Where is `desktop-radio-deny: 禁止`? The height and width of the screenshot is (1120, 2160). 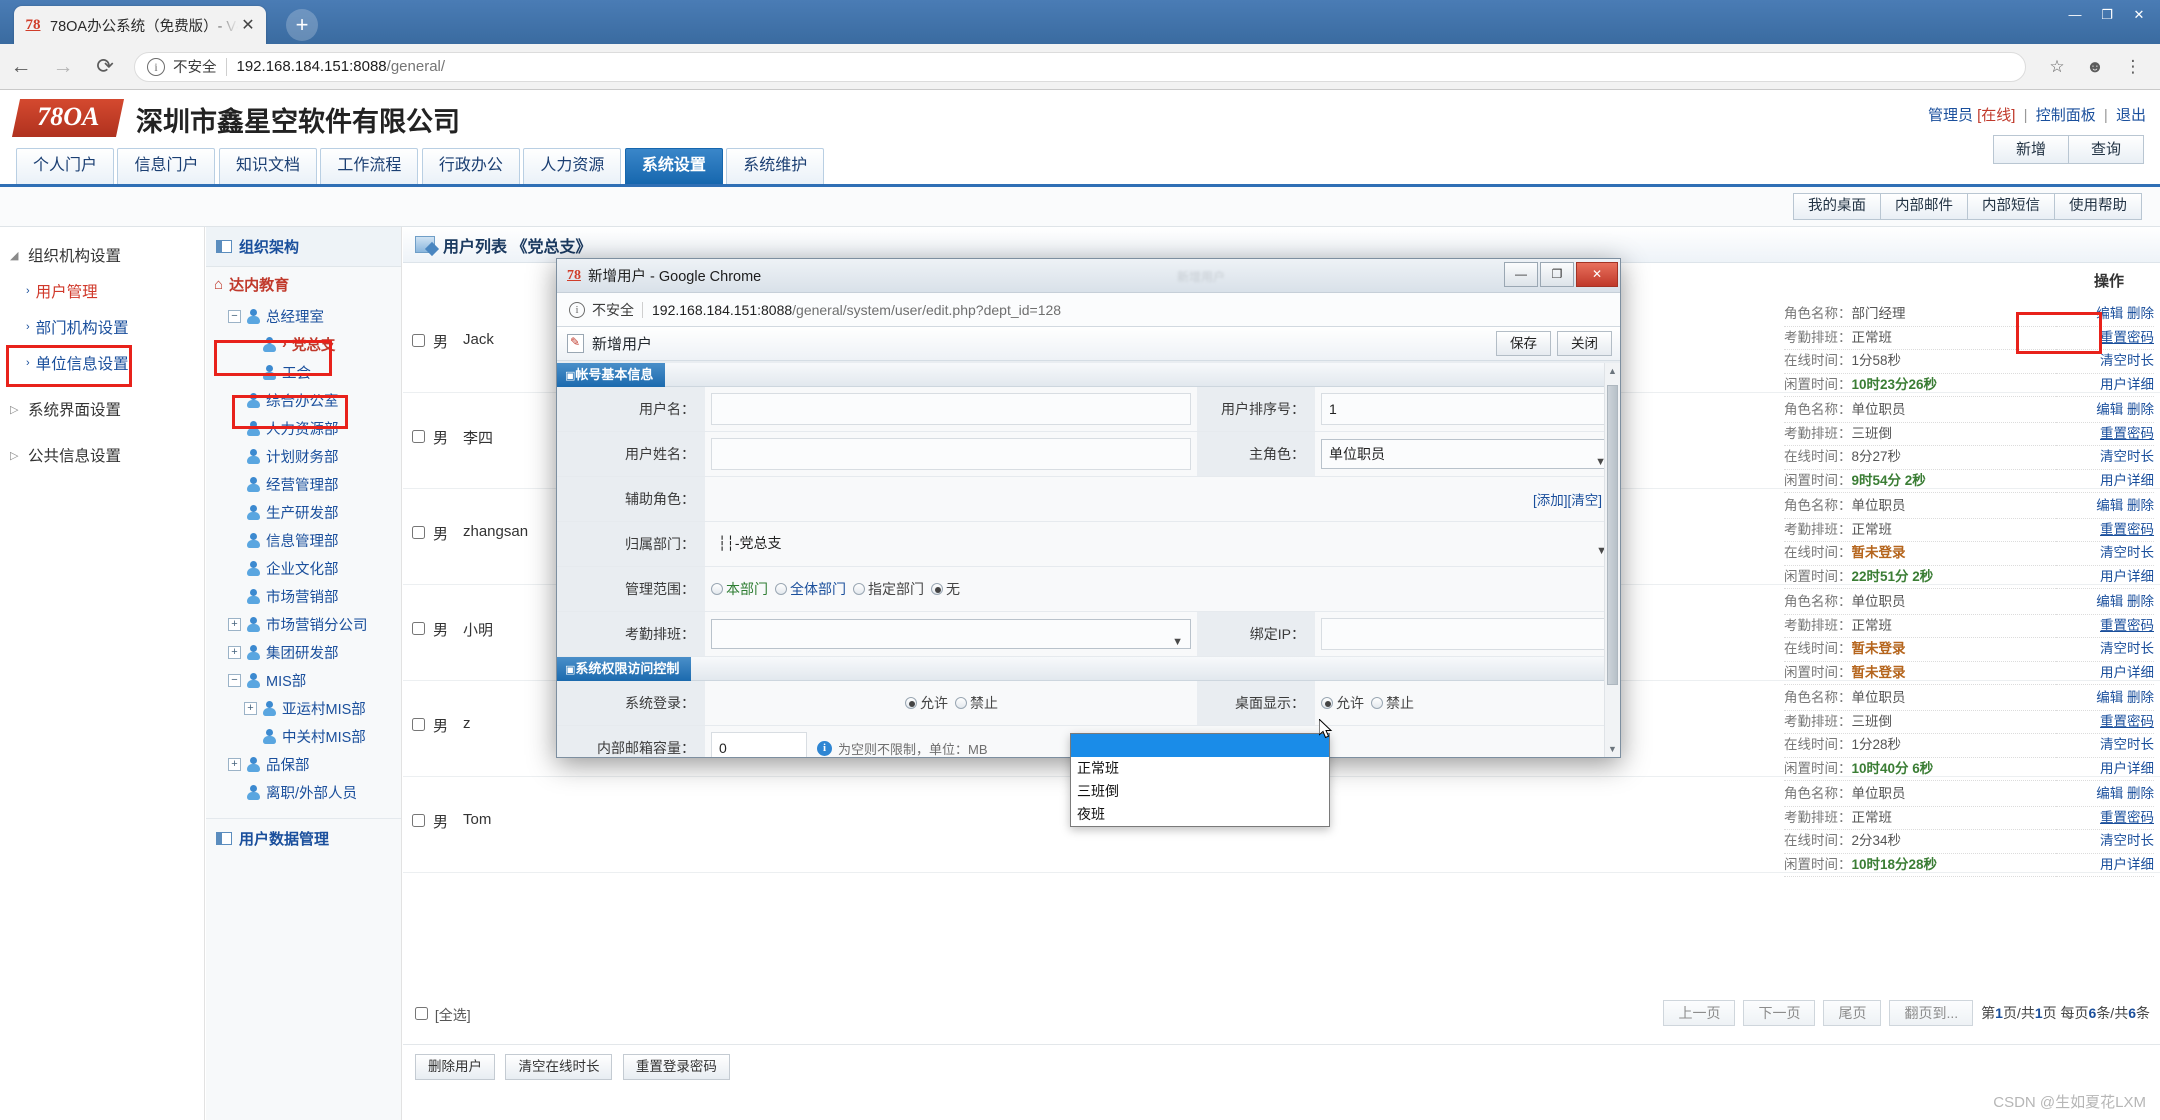
desktop-radio-deny: 禁止 is located at coordinates (1392, 703).